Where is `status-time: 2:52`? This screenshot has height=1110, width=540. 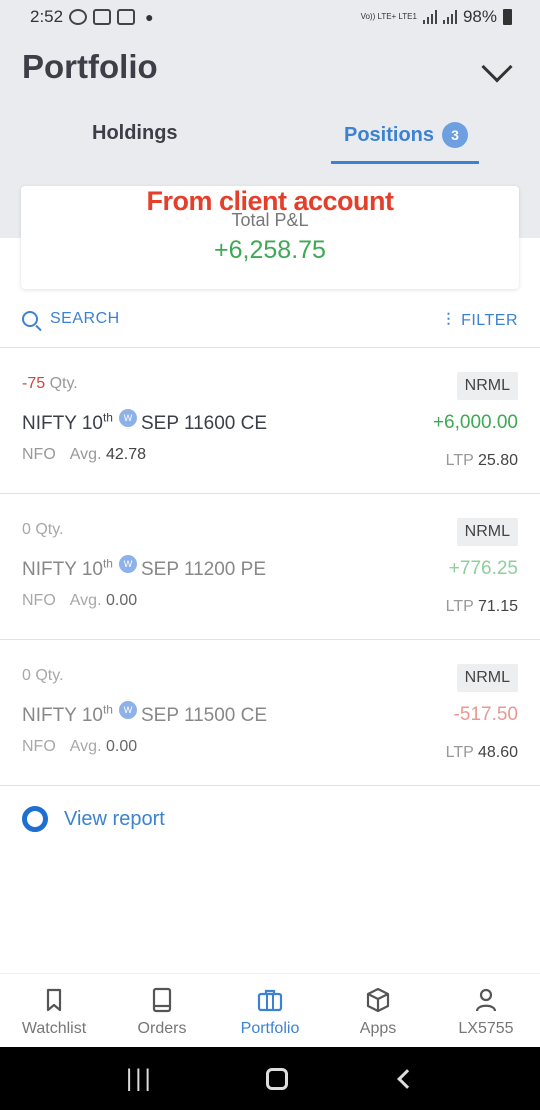 status-time: 2:52 is located at coordinates (47, 16).